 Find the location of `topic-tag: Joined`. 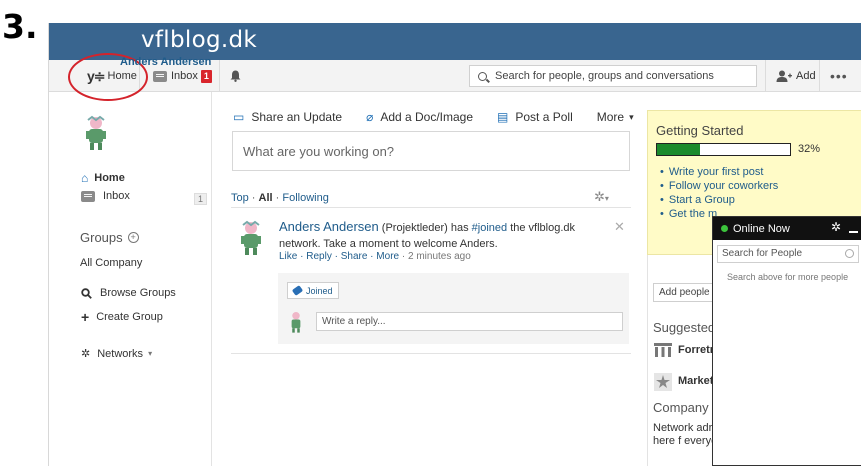

topic-tag: Joined is located at coordinates (313, 290).